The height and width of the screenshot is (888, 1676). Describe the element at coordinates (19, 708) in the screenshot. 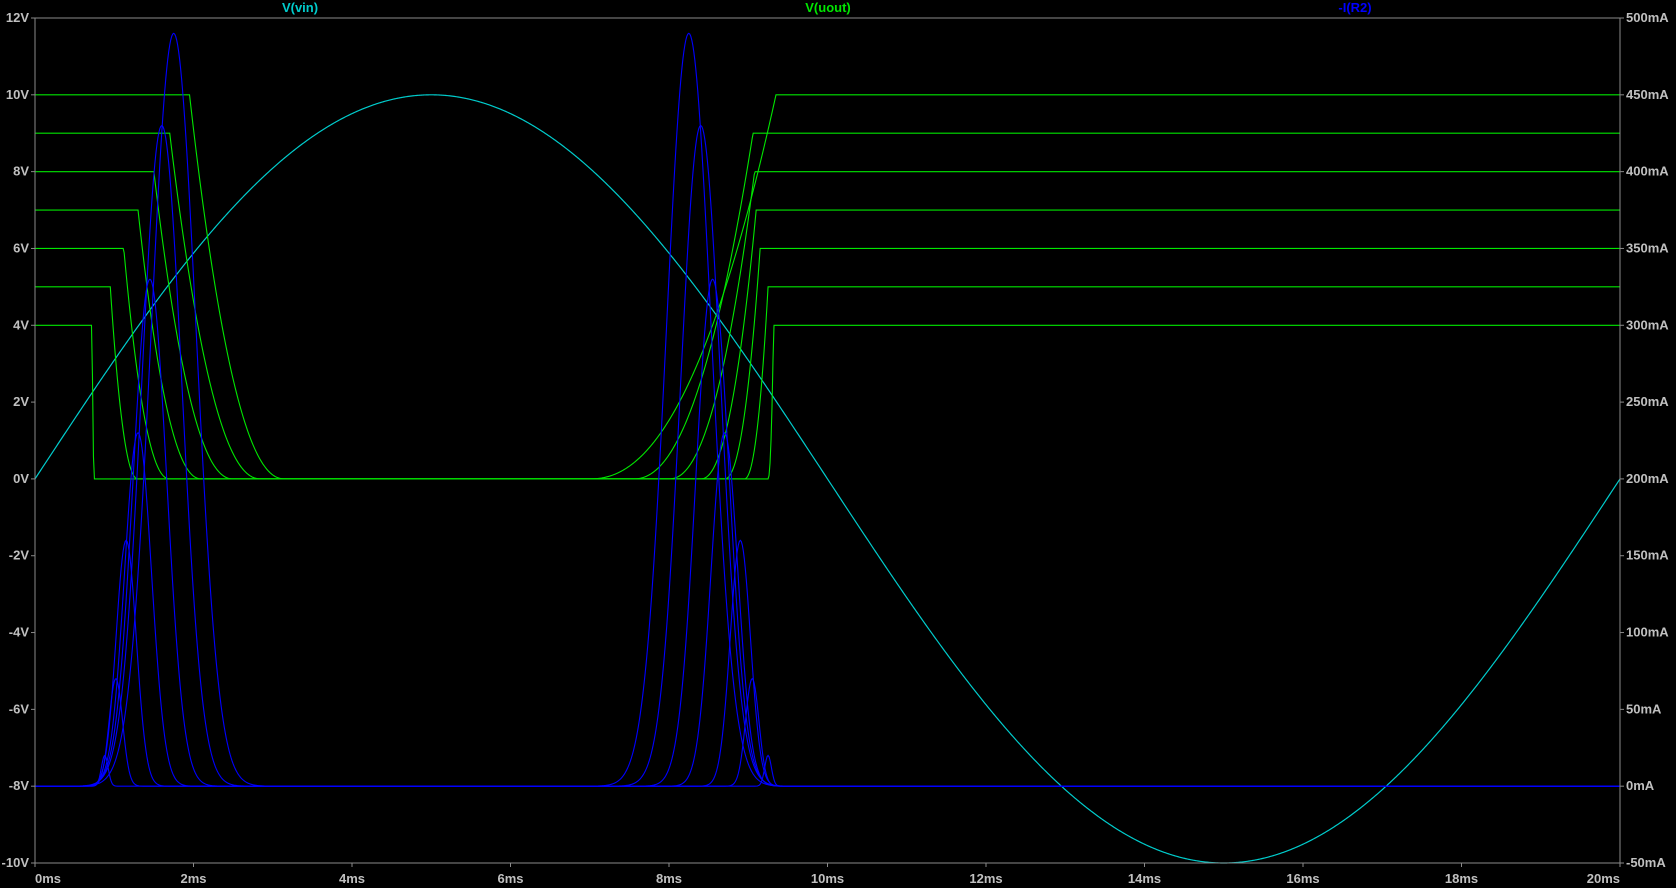

I see `y-left-tick-label: -6V` at that location.